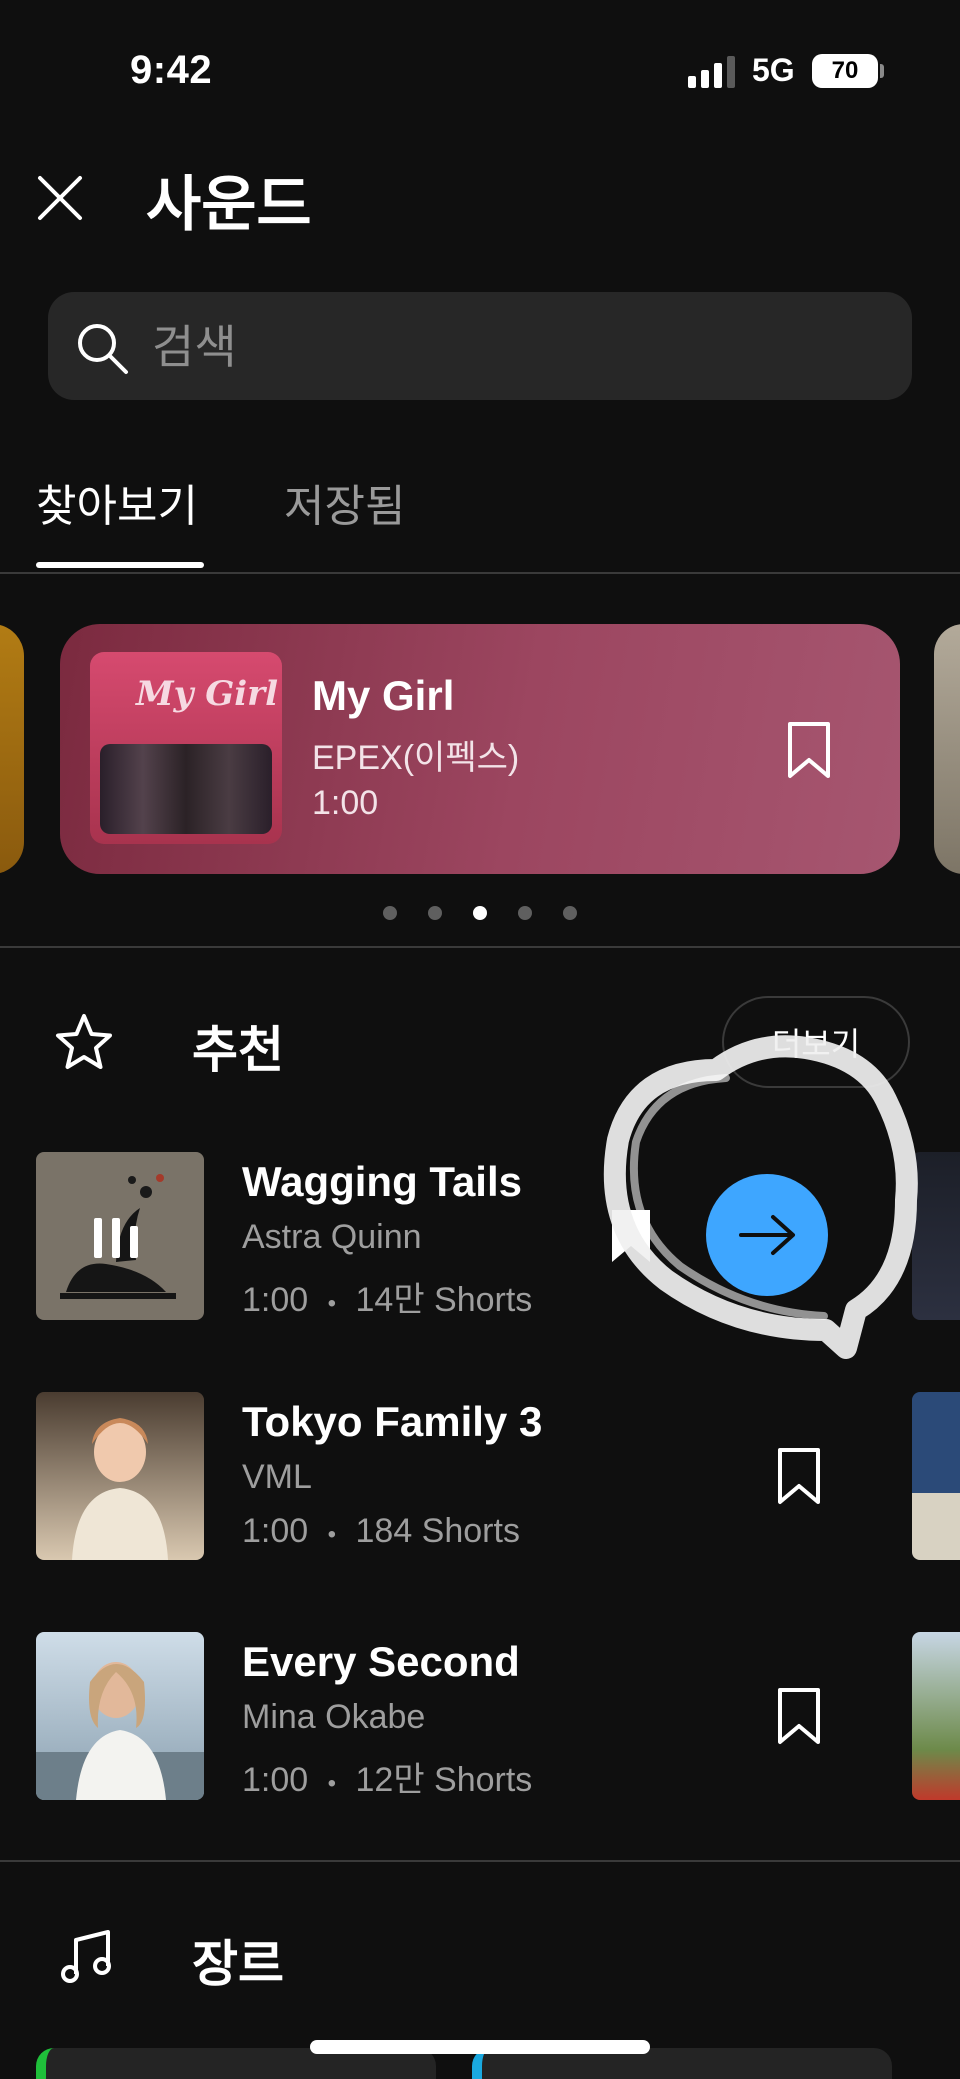 The height and width of the screenshot is (2079, 960). Describe the element at coordinates (416, 758) in the screenshot. I see `featured-artist: EPEX(이펙스)` at that location.